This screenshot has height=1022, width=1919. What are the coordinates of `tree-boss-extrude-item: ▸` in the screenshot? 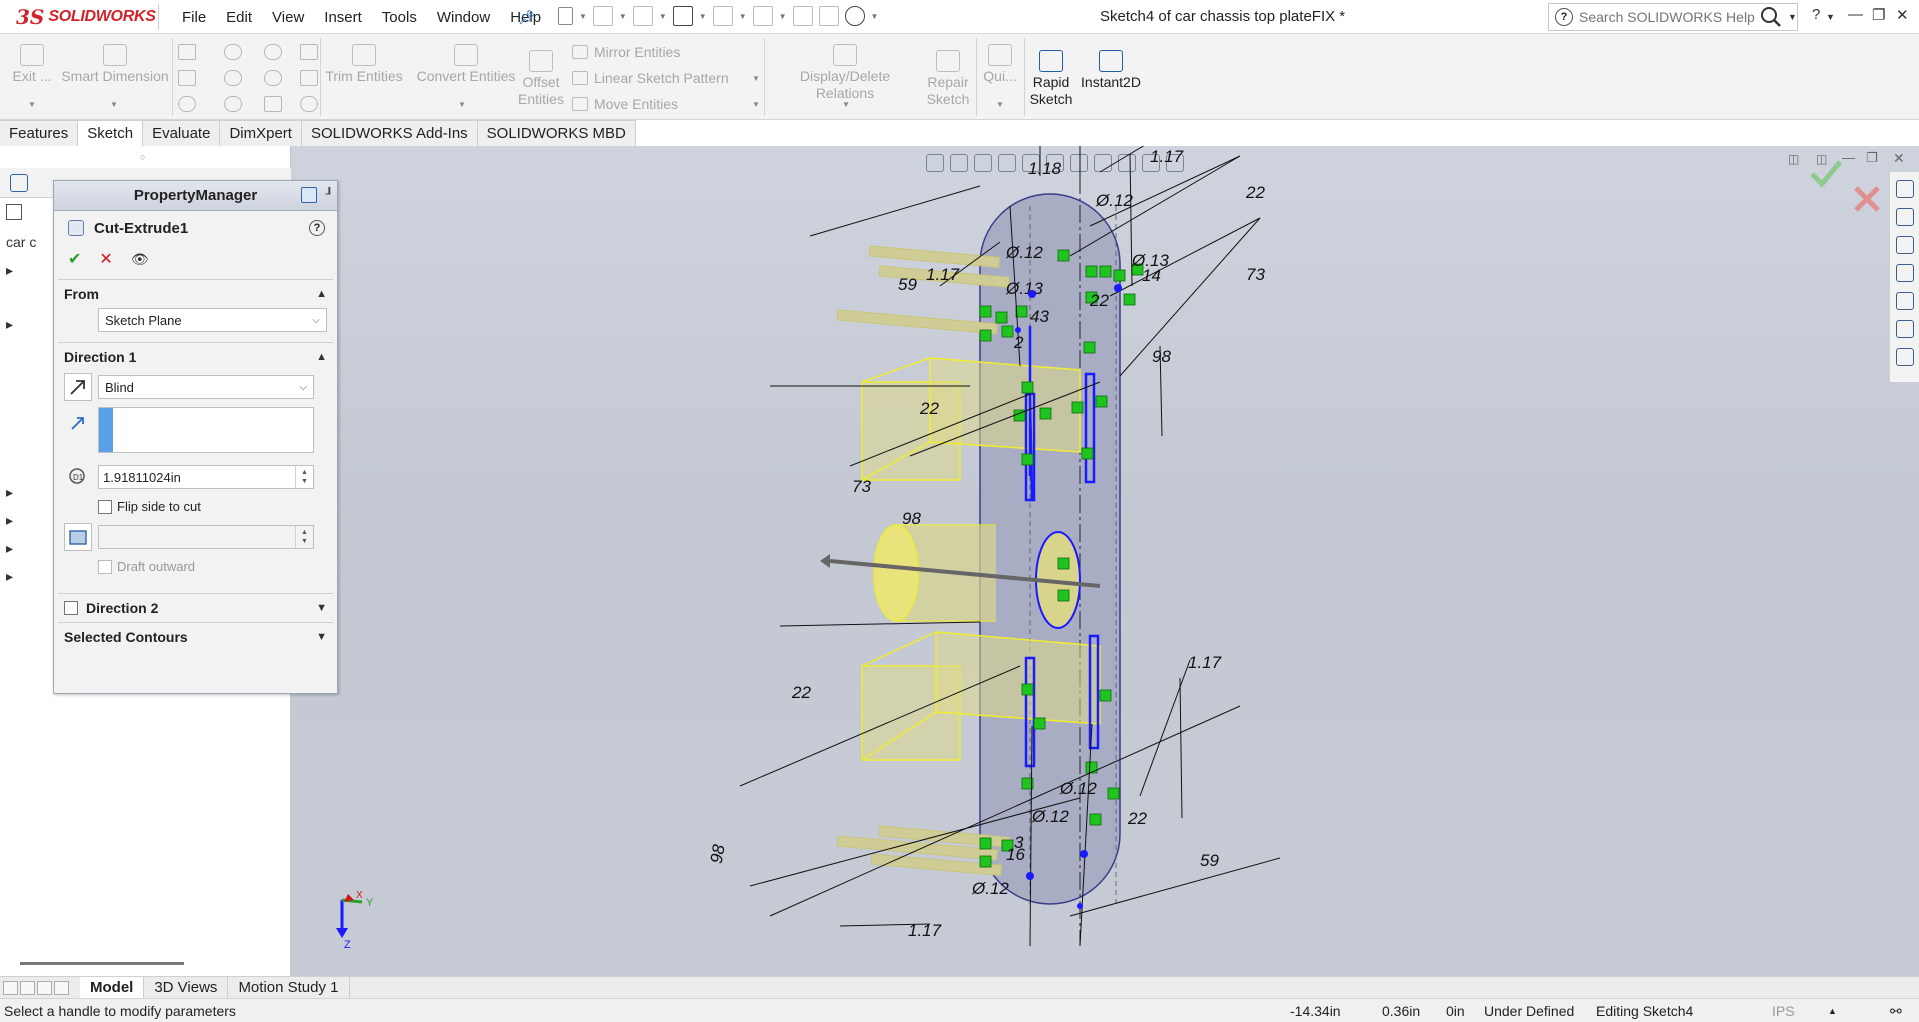 It's located at (9, 492).